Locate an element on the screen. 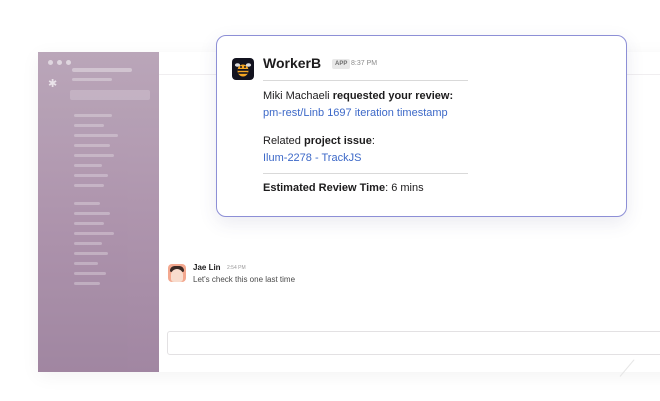 The height and width of the screenshot is (401, 660). estimate-value: : 6 mins is located at coordinates (404, 188).